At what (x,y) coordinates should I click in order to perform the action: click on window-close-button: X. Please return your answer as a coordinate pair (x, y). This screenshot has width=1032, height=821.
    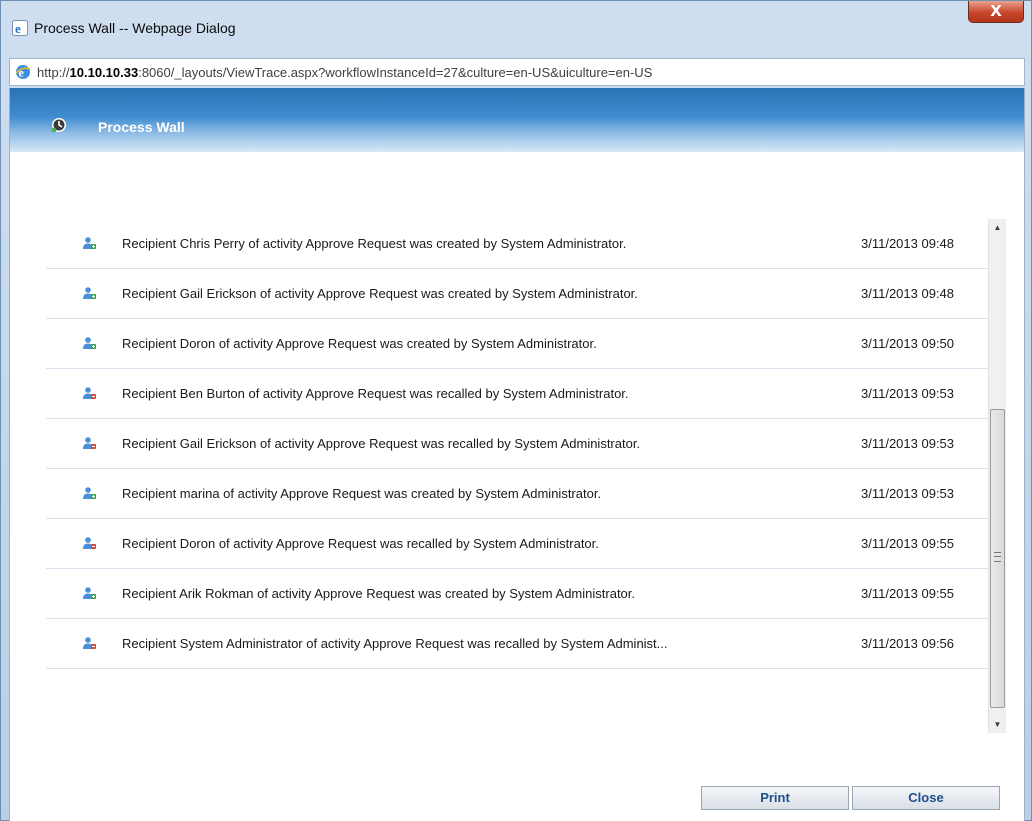
    Looking at the image, I should click on (996, 12).